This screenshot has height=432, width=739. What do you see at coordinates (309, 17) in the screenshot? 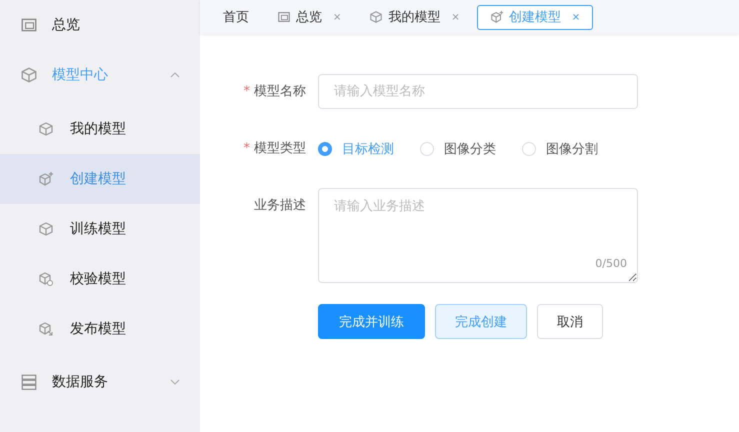
I see `tab: 总览 ×` at bounding box center [309, 17].